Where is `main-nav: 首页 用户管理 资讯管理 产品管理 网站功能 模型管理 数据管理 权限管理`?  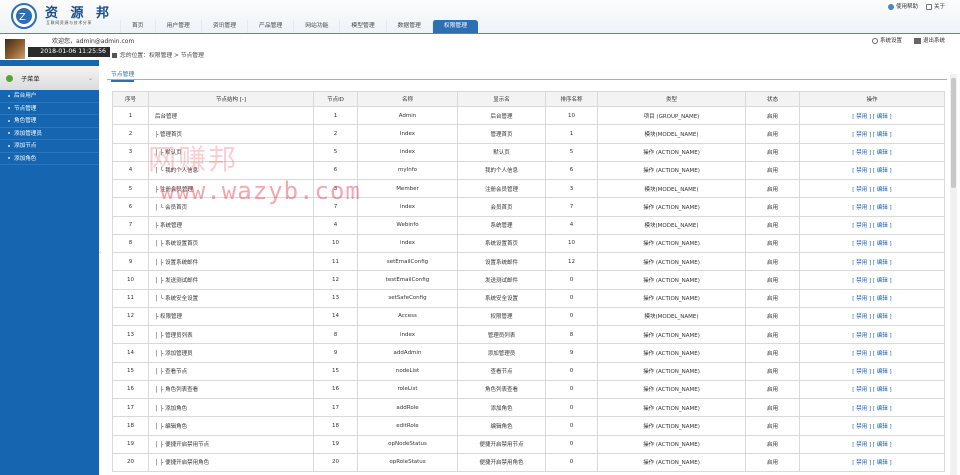
main-nav: 首页 用户管理 资讯管理 产品管理 网站功能 模型管理 数据管理 权限管理 is located at coordinates (299, 26).